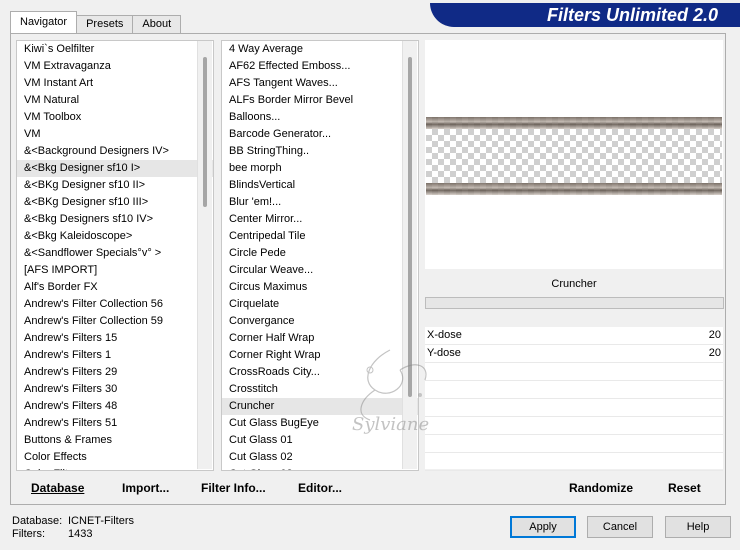 This screenshot has height=550, width=740. What do you see at coordinates (115, 423) in the screenshot?
I see `category-item: Andrew's Filters 51` at bounding box center [115, 423].